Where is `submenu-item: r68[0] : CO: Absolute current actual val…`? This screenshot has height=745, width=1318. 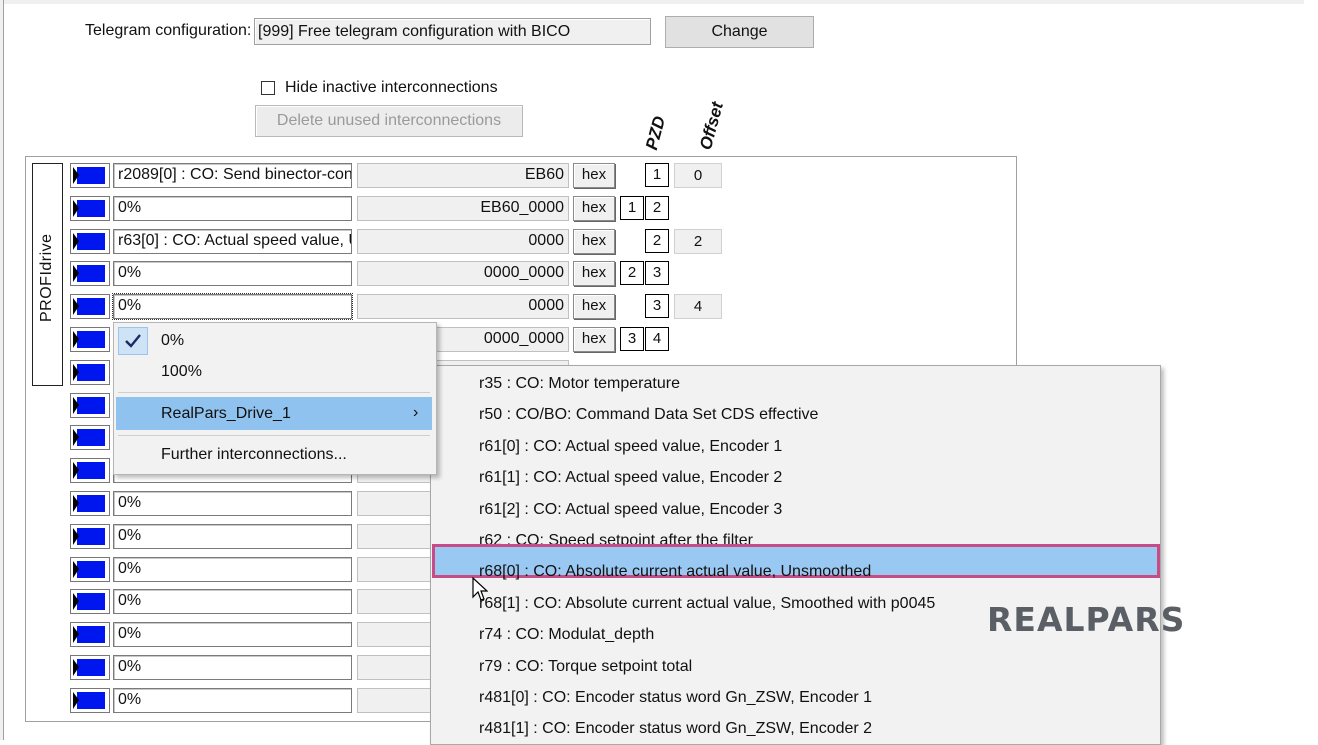 submenu-item: r68[0] : CO: Absolute current actual val… is located at coordinates (675, 572).